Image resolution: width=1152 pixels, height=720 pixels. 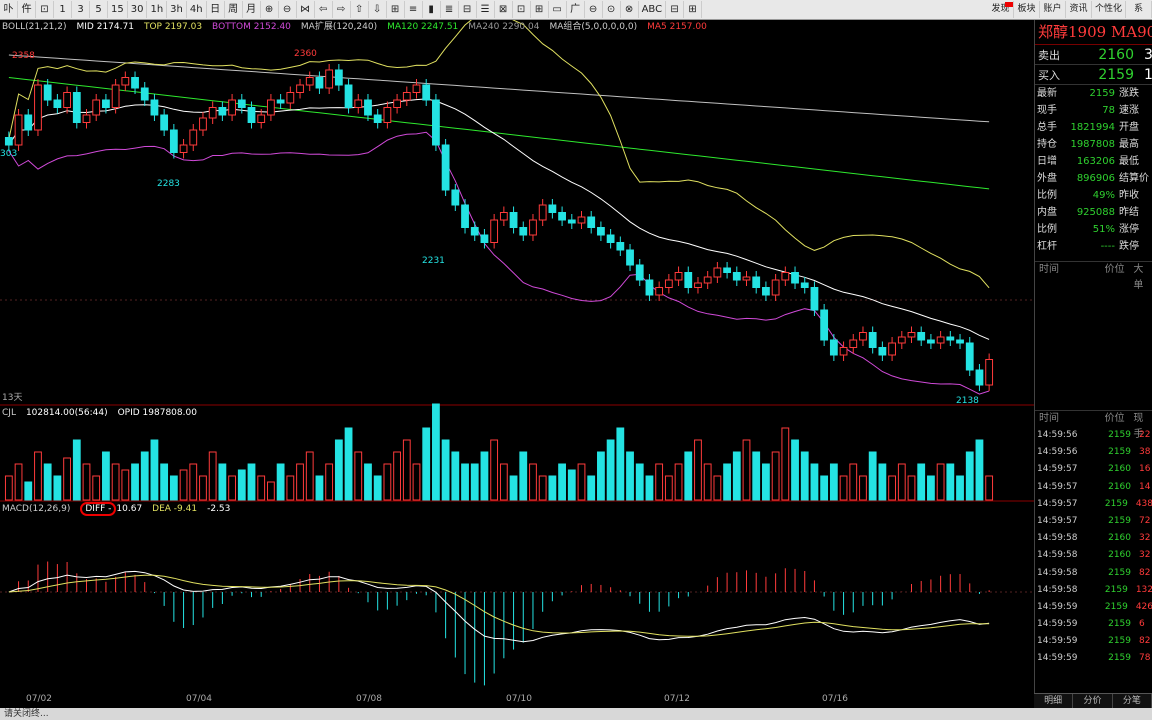 What do you see at coordinates (27, 9) in the screenshot?
I see `toolbar-button-1: 仵` at bounding box center [27, 9].